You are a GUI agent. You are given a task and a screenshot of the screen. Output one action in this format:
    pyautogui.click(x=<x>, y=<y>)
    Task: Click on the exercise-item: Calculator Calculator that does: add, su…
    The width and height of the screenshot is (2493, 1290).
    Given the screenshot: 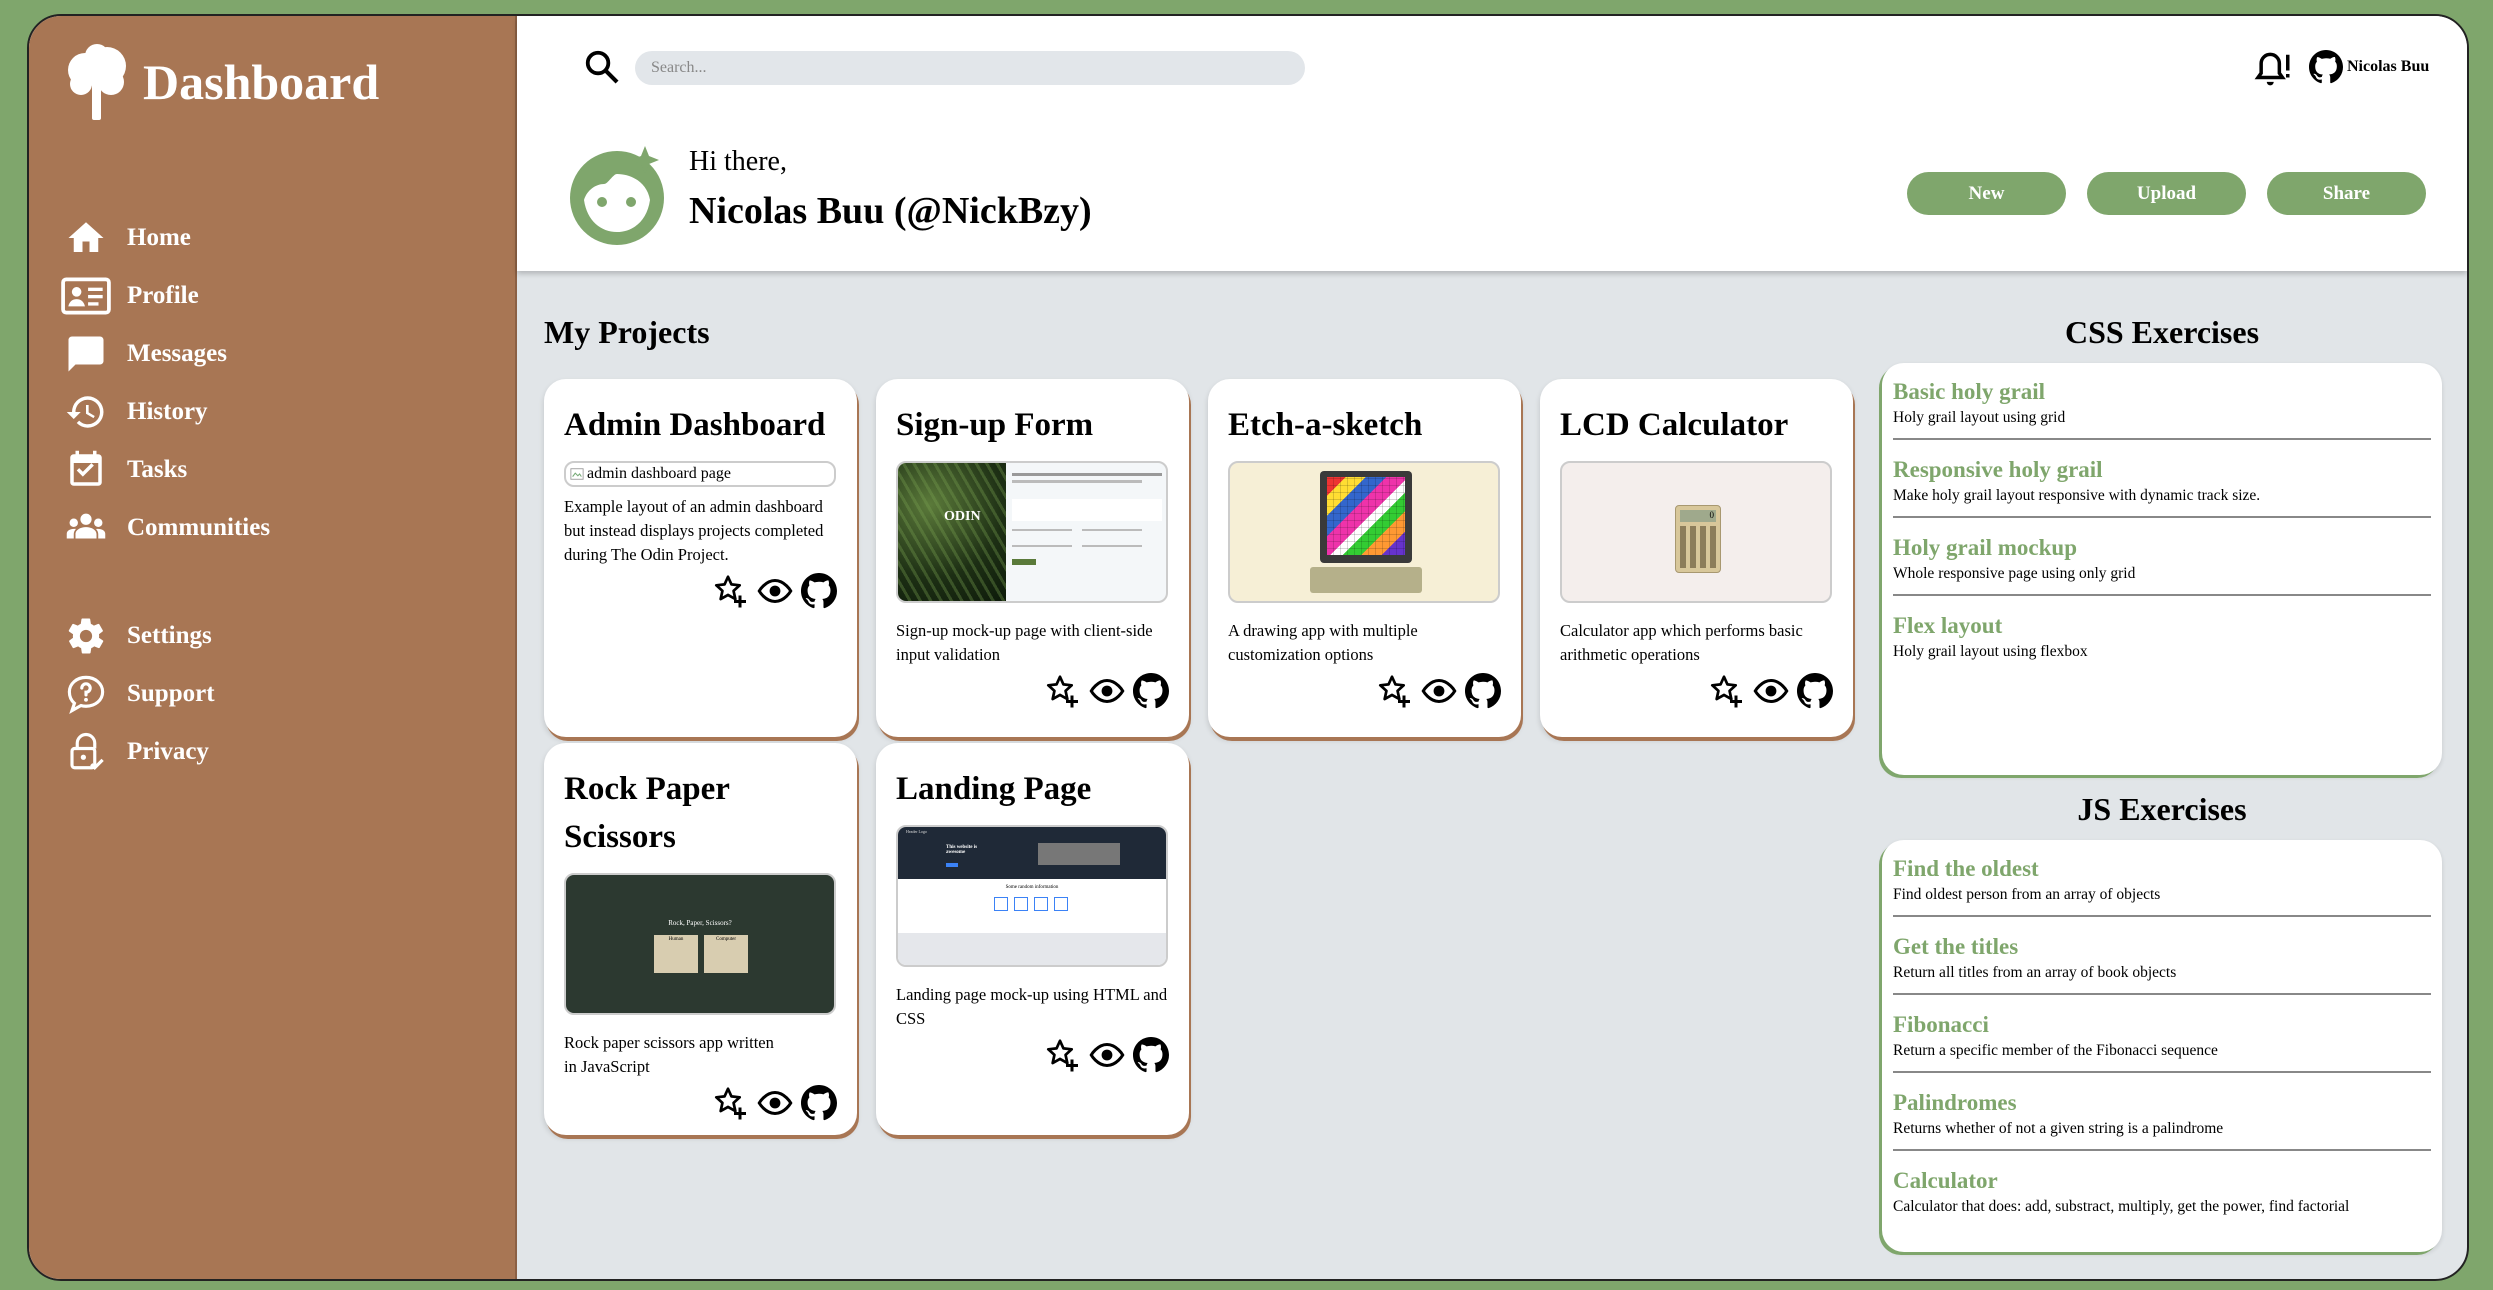 What is the action you would take?
    pyautogui.click(x=2162, y=1195)
    